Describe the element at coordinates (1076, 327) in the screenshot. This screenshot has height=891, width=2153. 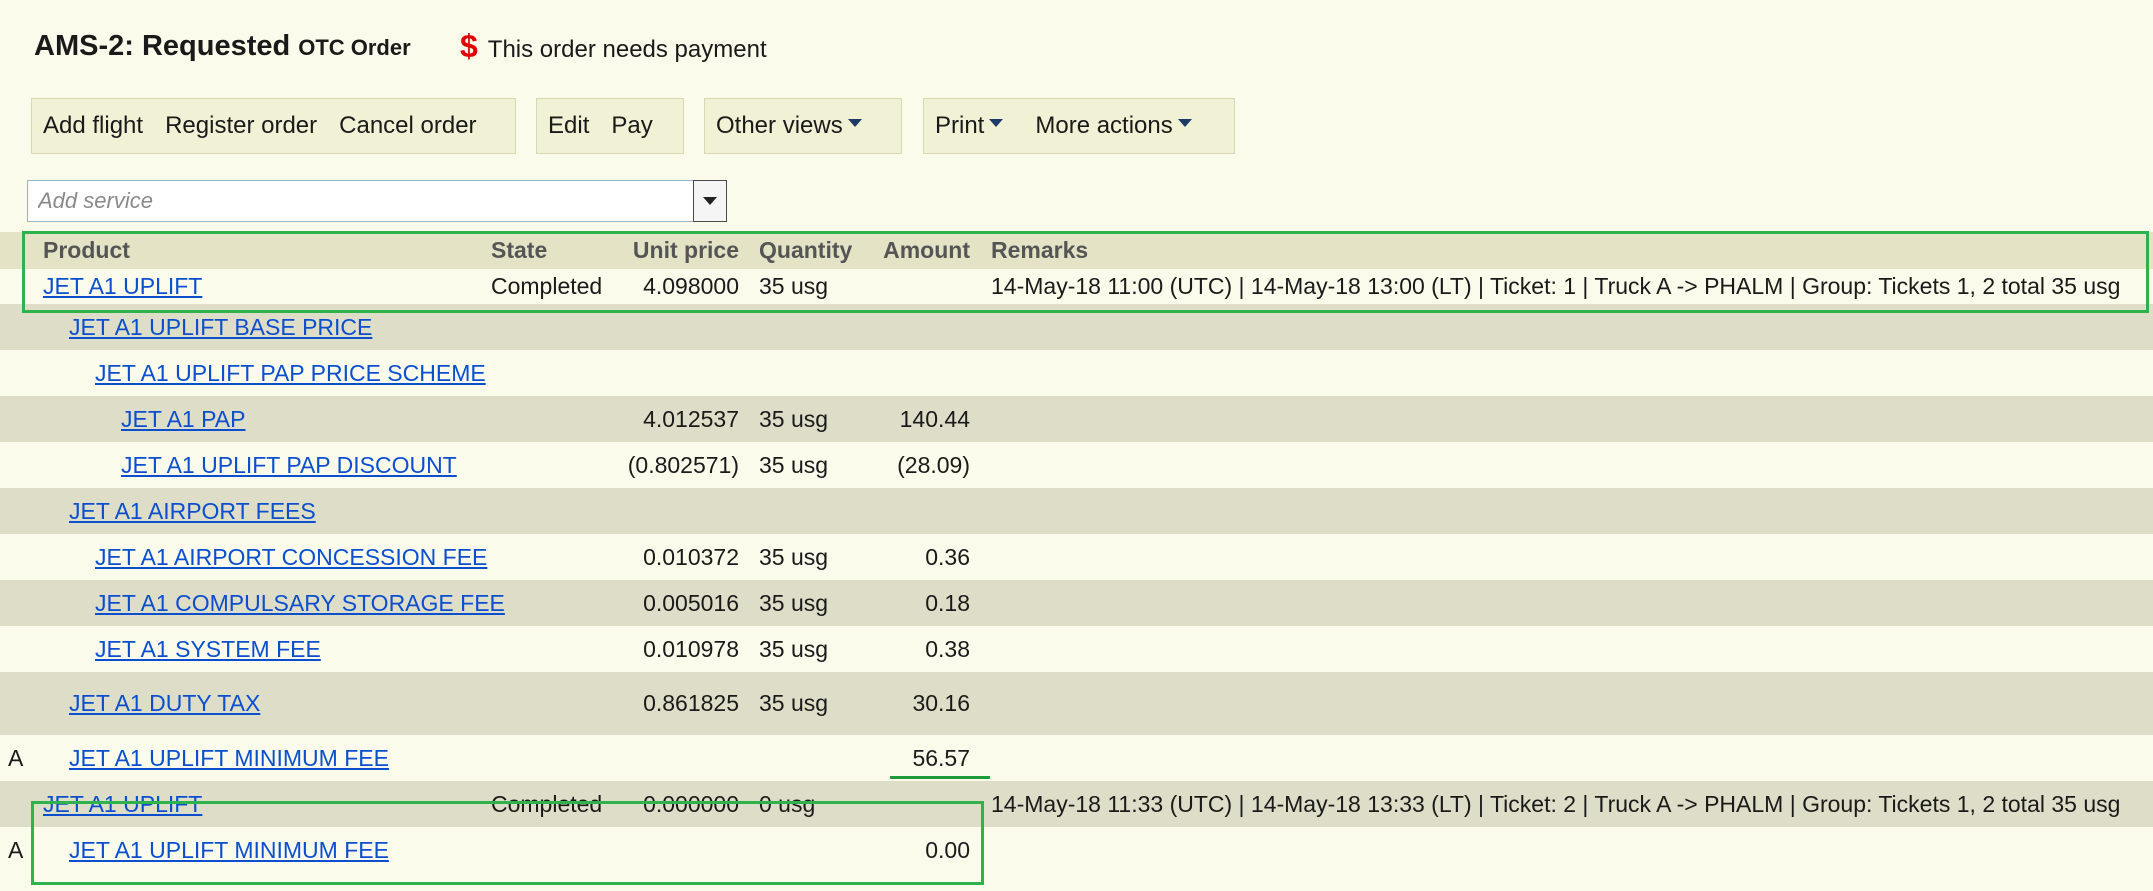
I see `table-row: JET A1 UPLIFT BASE PRICE` at that location.